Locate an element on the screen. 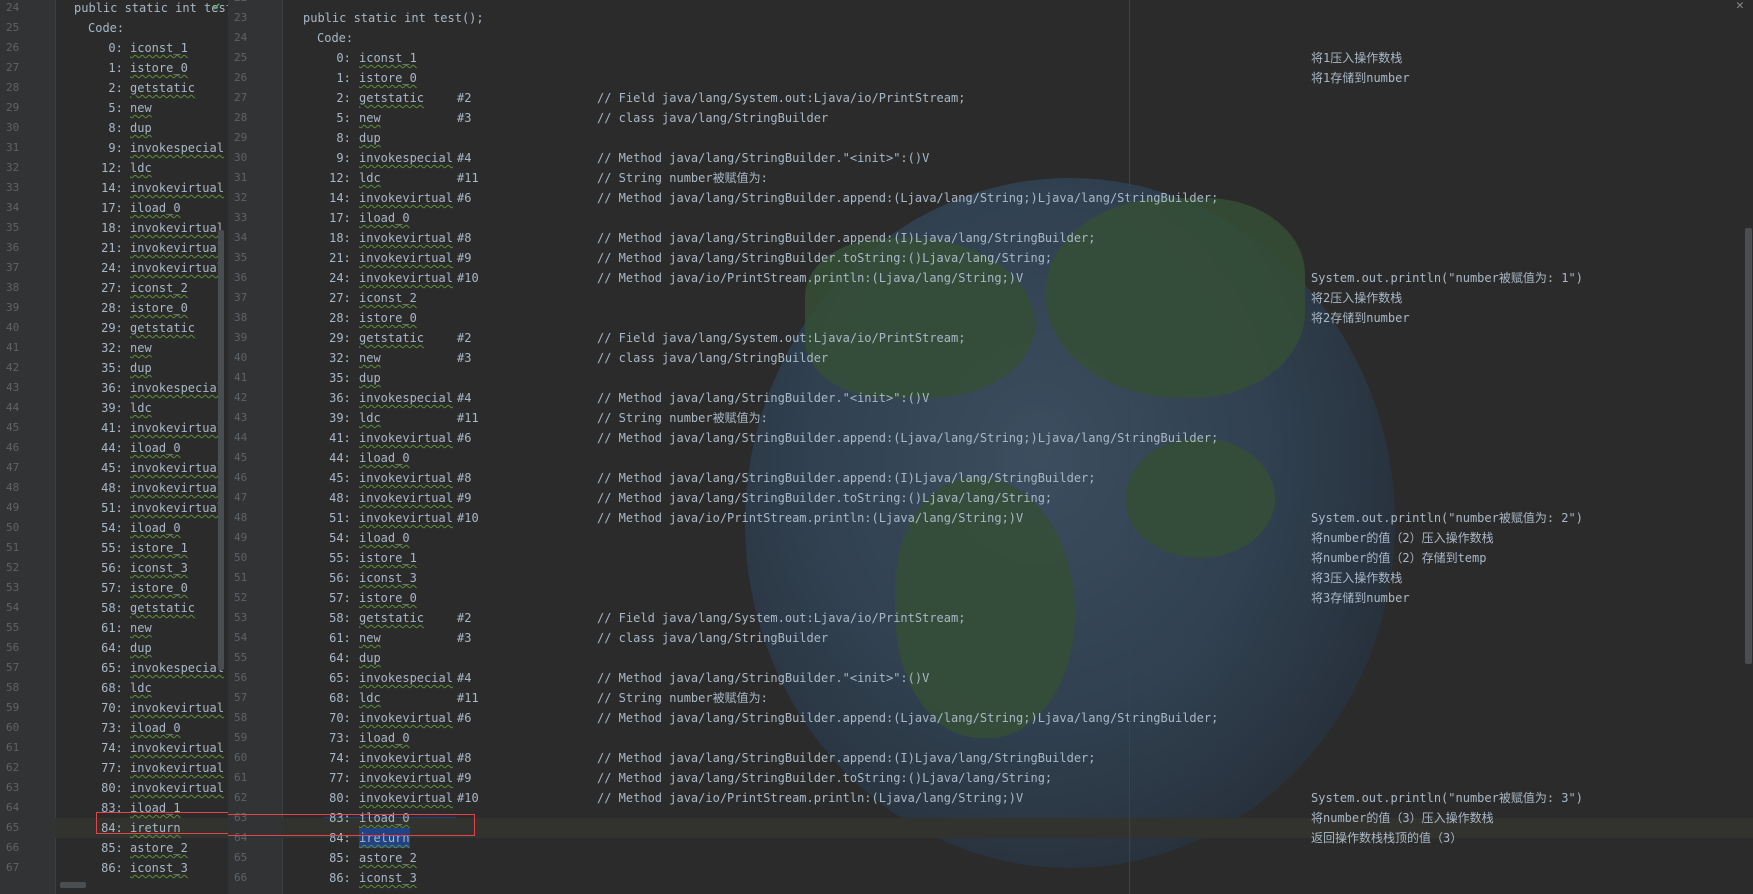 This screenshot has height=894, width=1753. bytecode-offset: 77: is located at coordinates (340, 778).